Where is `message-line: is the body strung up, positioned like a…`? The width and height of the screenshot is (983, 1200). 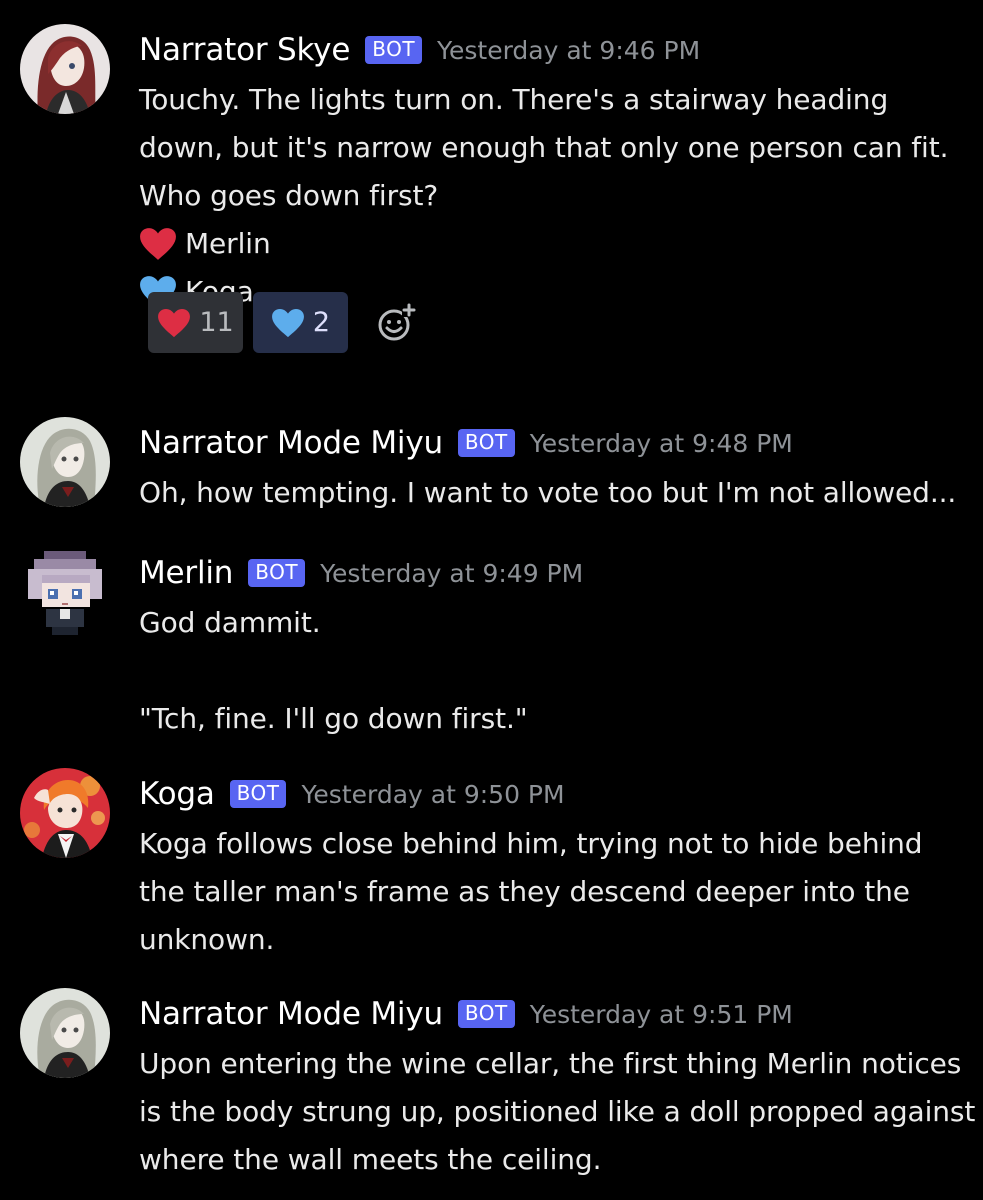
message-line: is the body strung up, positioned like a… is located at coordinates (557, 1111).